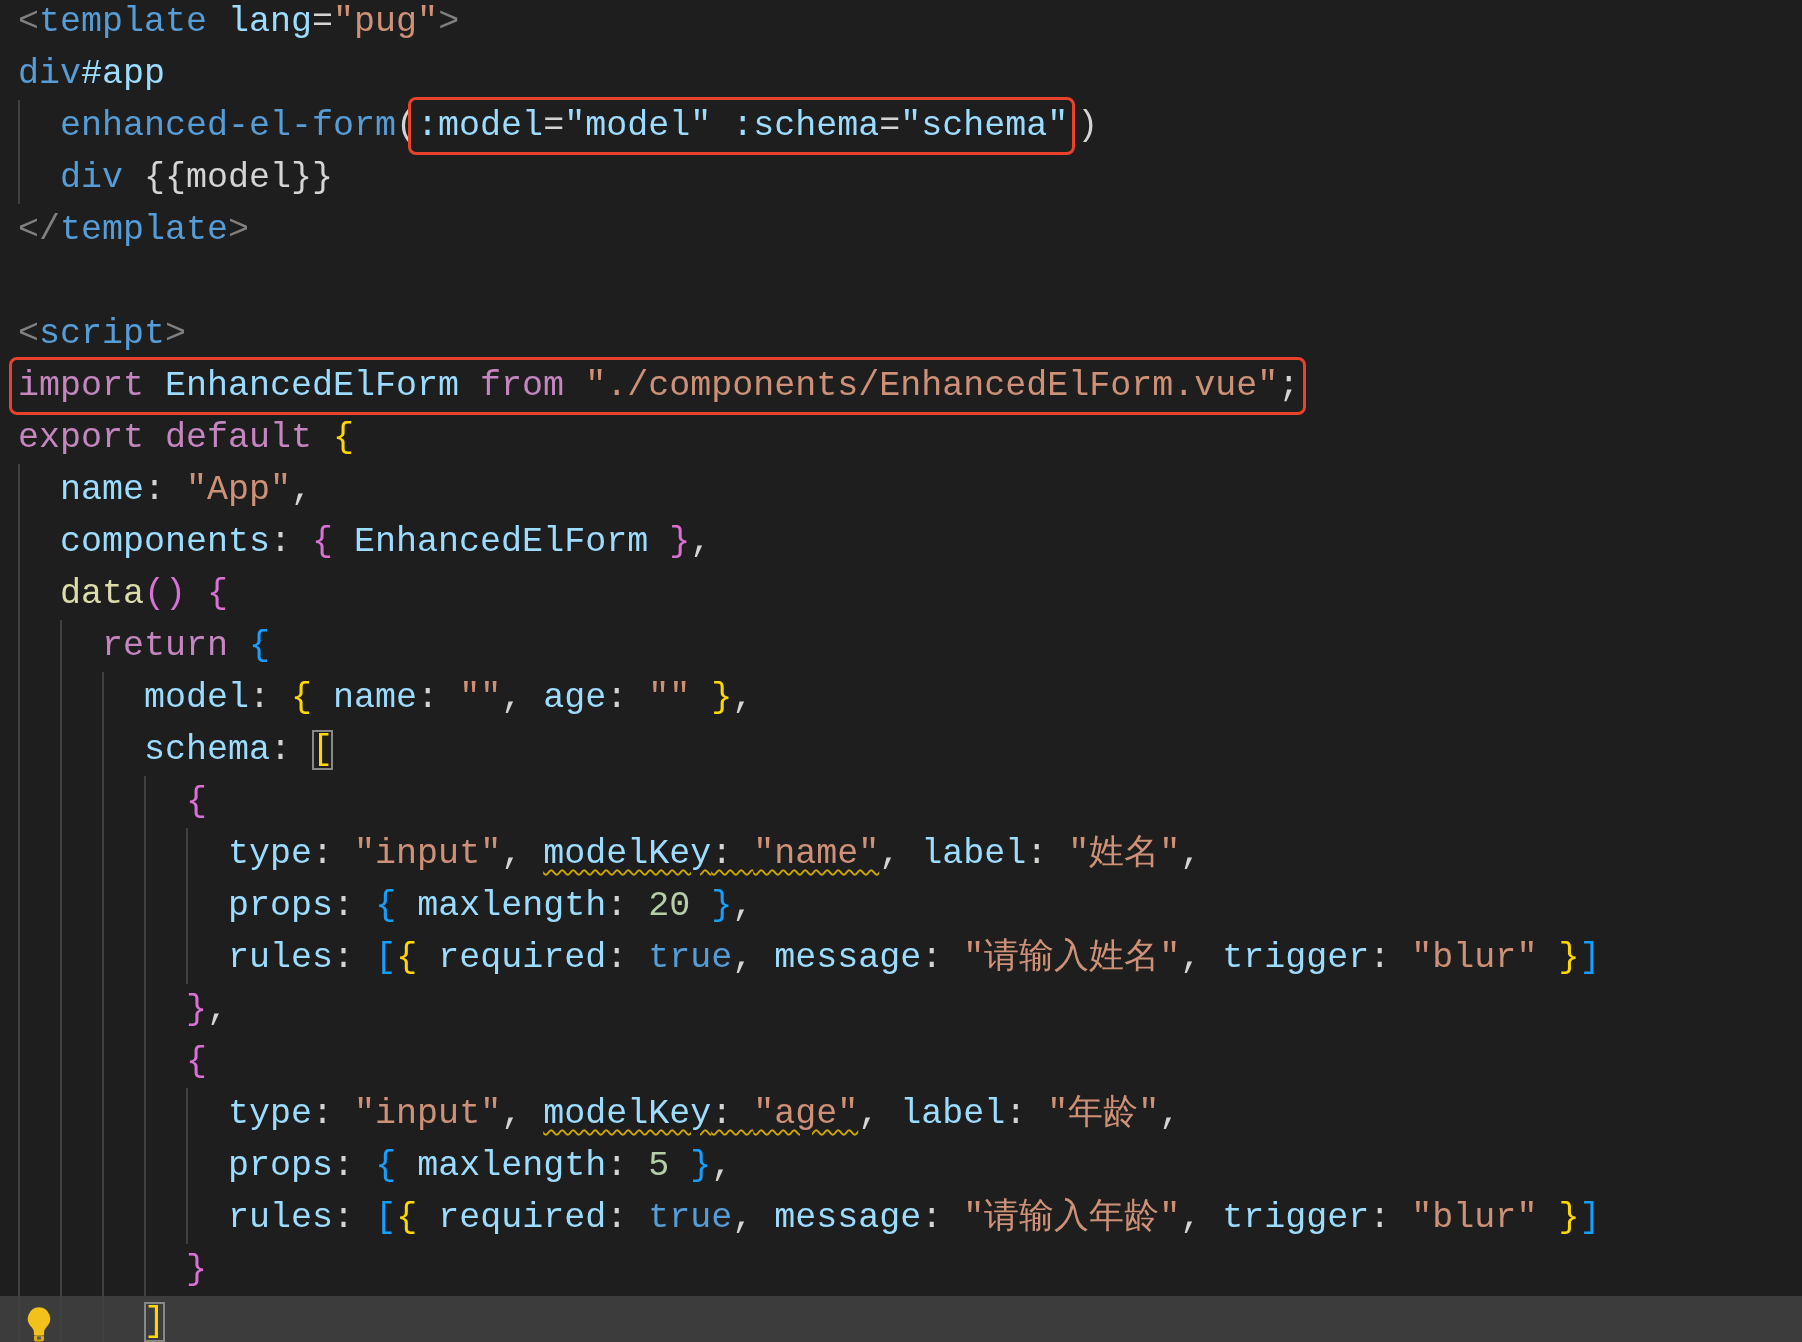  Describe the element at coordinates (239, 490) in the screenshot. I see `string-token: "App"` at that location.